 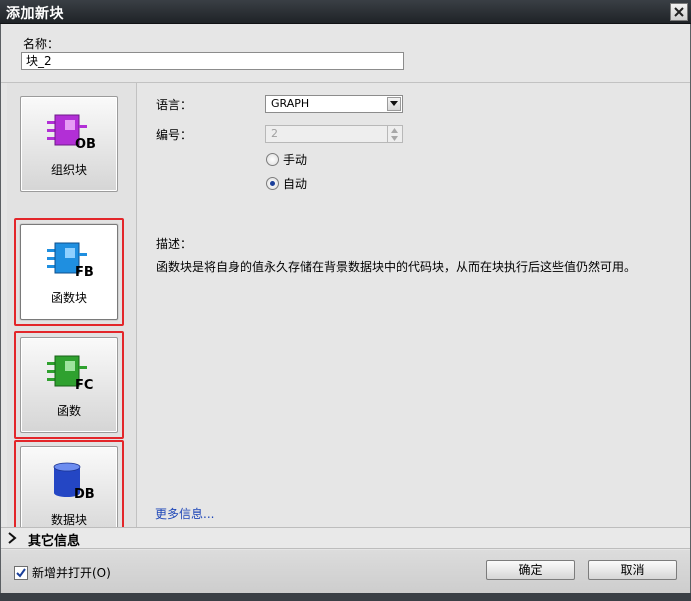 I want to click on description-text: 函数块是将自身的值永久存储在背景数据块中的代码块，从而在块执行后这些值仍然可用。, so click(x=396, y=267).